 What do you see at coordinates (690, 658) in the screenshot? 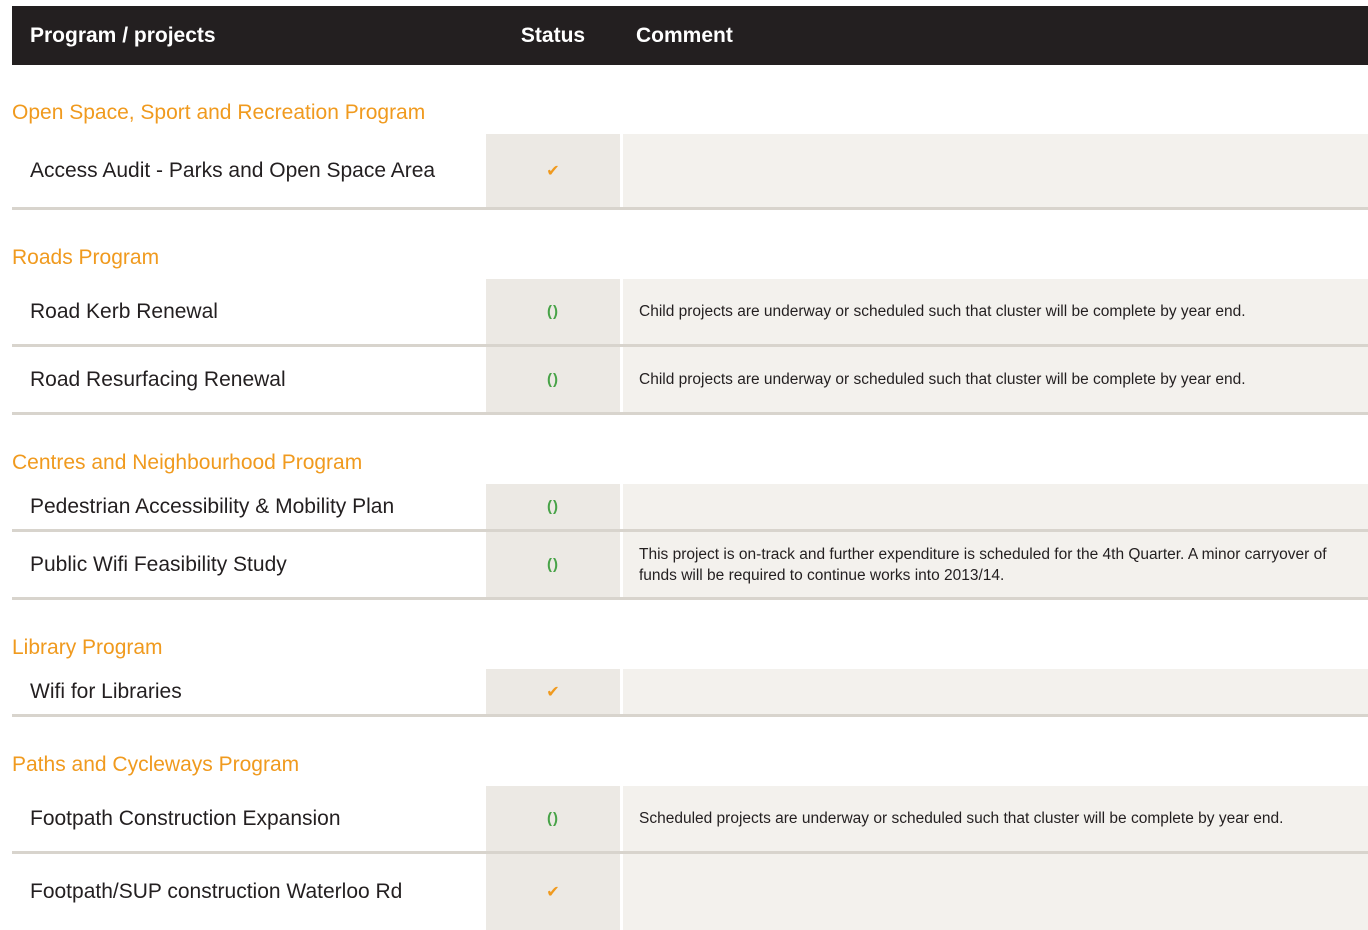
I see `program-group-library: Library Program Wifi for Libraries ✔` at bounding box center [690, 658].